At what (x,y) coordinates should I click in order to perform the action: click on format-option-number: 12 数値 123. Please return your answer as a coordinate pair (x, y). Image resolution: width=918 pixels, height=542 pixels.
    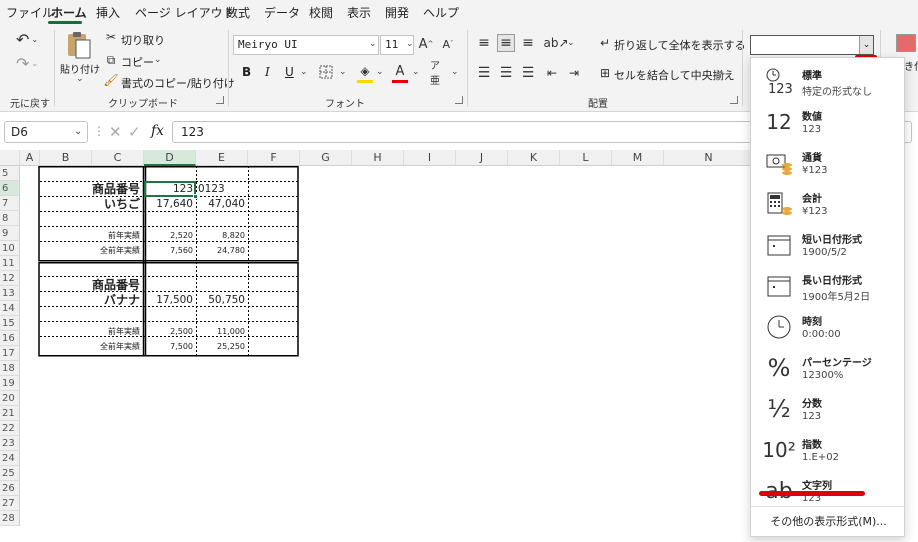
    Looking at the image, I should click on (828, 121).